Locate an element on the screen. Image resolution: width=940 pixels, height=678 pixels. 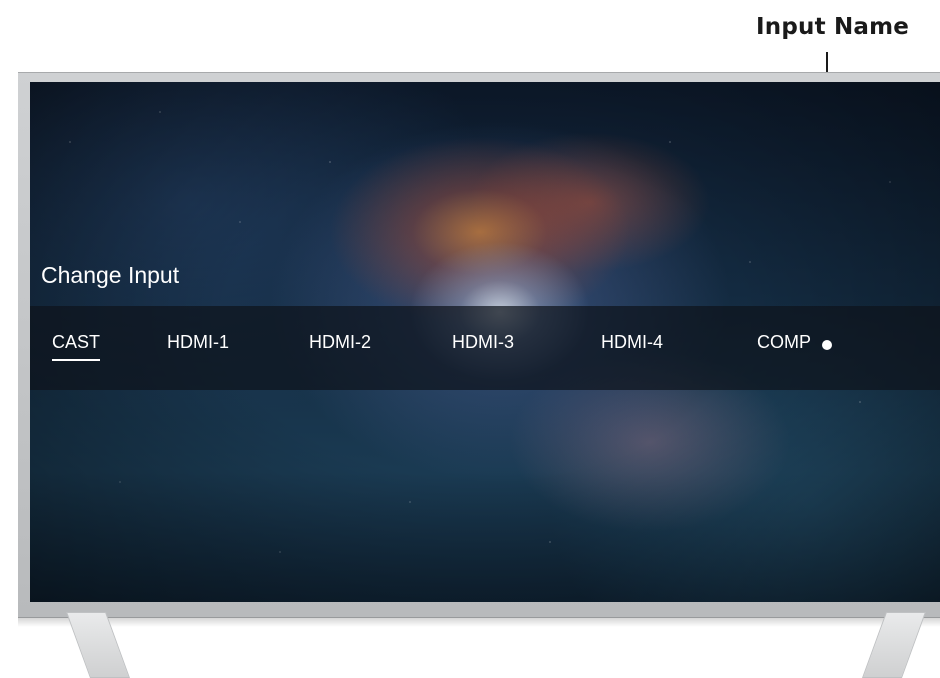
callout-label: Input Name is located at coordinates (833, 27).